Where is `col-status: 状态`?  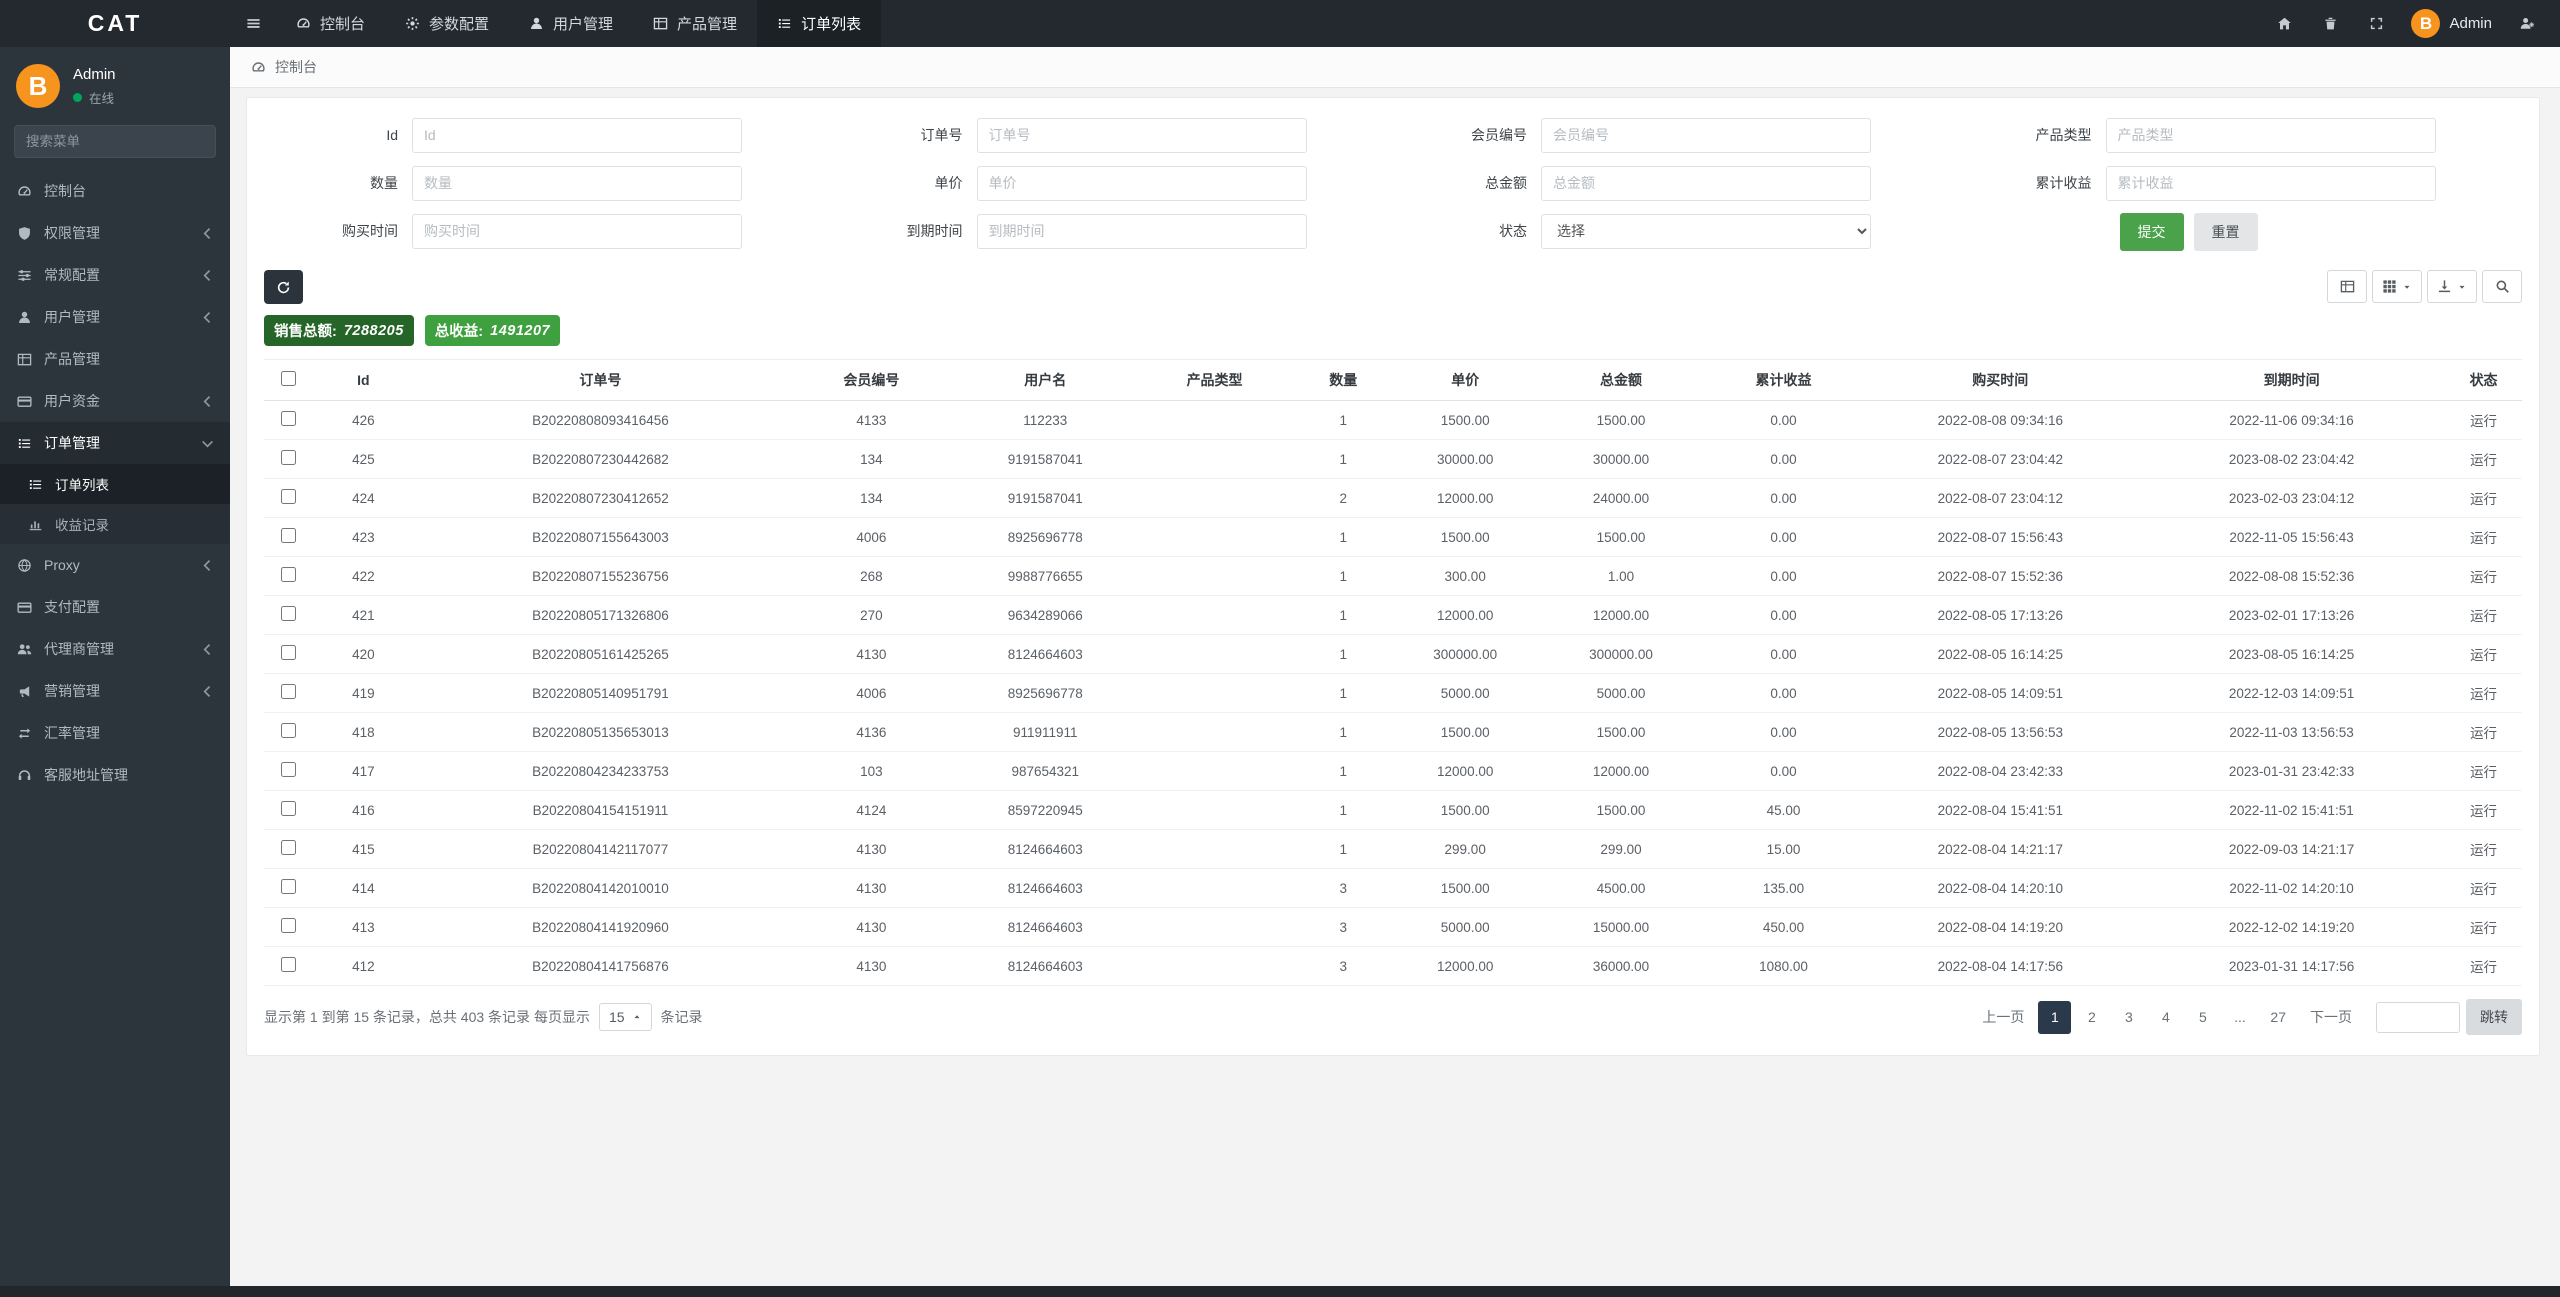
col-status: 状态 is located at coordinates (2483, 380).